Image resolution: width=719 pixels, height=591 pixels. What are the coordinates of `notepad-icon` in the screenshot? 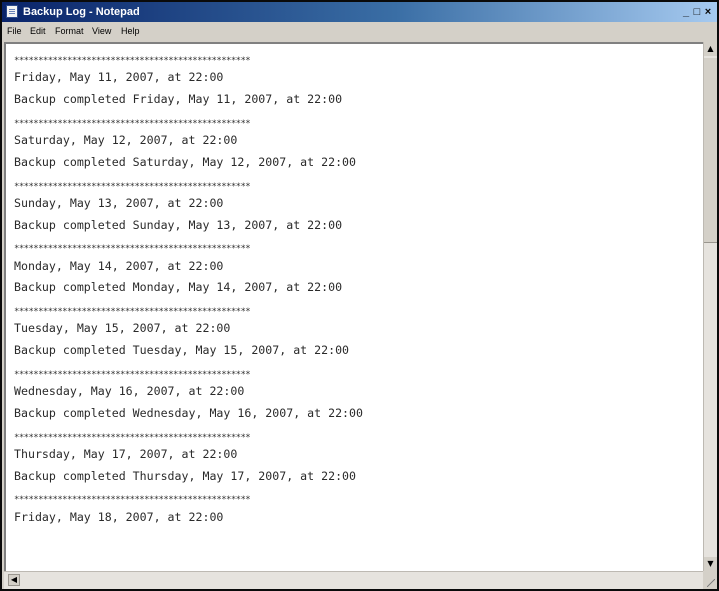 It's located at (12, 11).